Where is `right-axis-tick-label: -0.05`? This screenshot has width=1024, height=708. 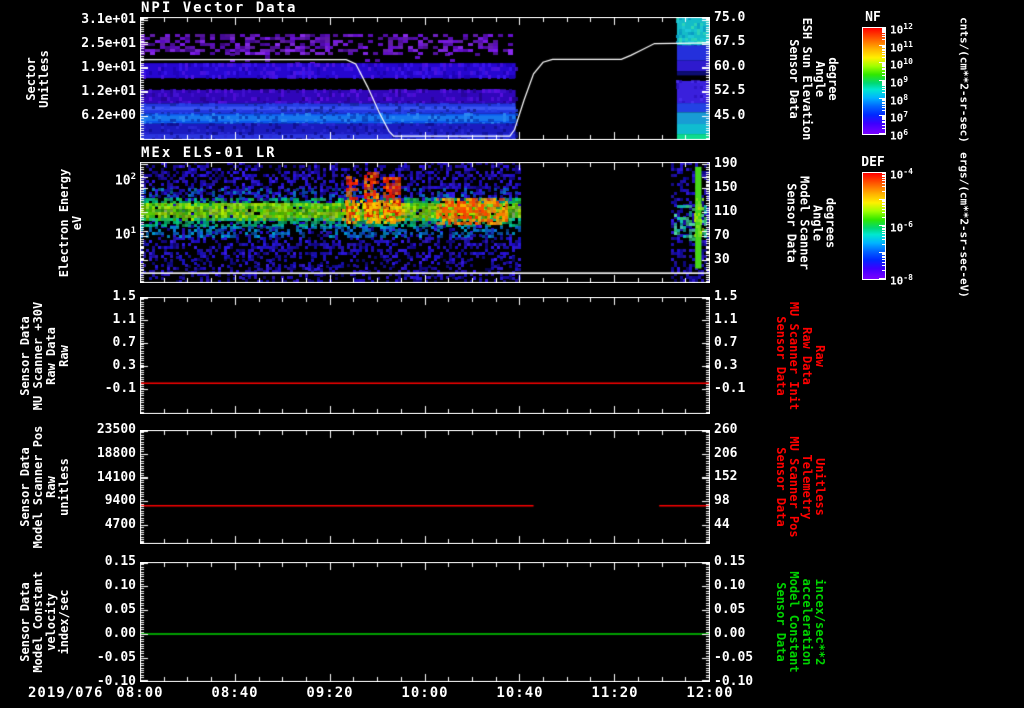
right-axis-tick-label: -0.05 is located at coordinates (734, 657).